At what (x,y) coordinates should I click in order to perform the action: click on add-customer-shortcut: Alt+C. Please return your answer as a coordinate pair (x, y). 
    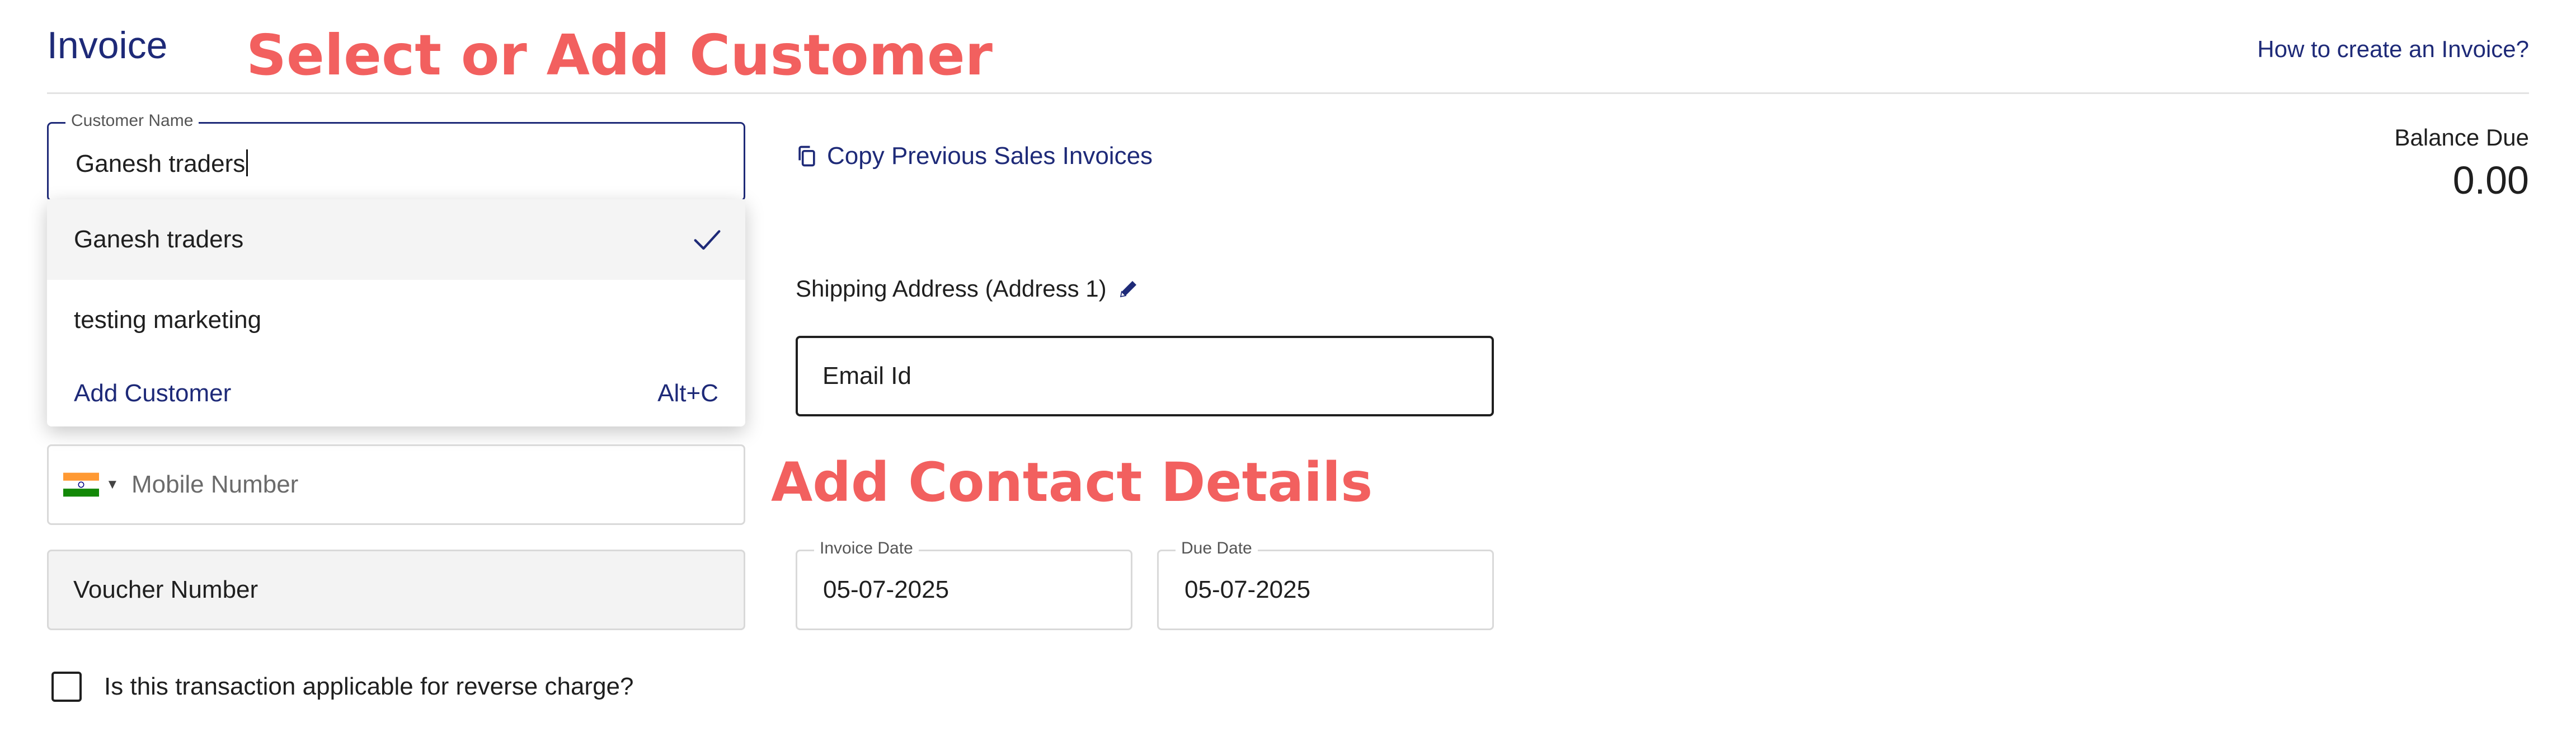
    Looking at the image, I should click on (687, 393).